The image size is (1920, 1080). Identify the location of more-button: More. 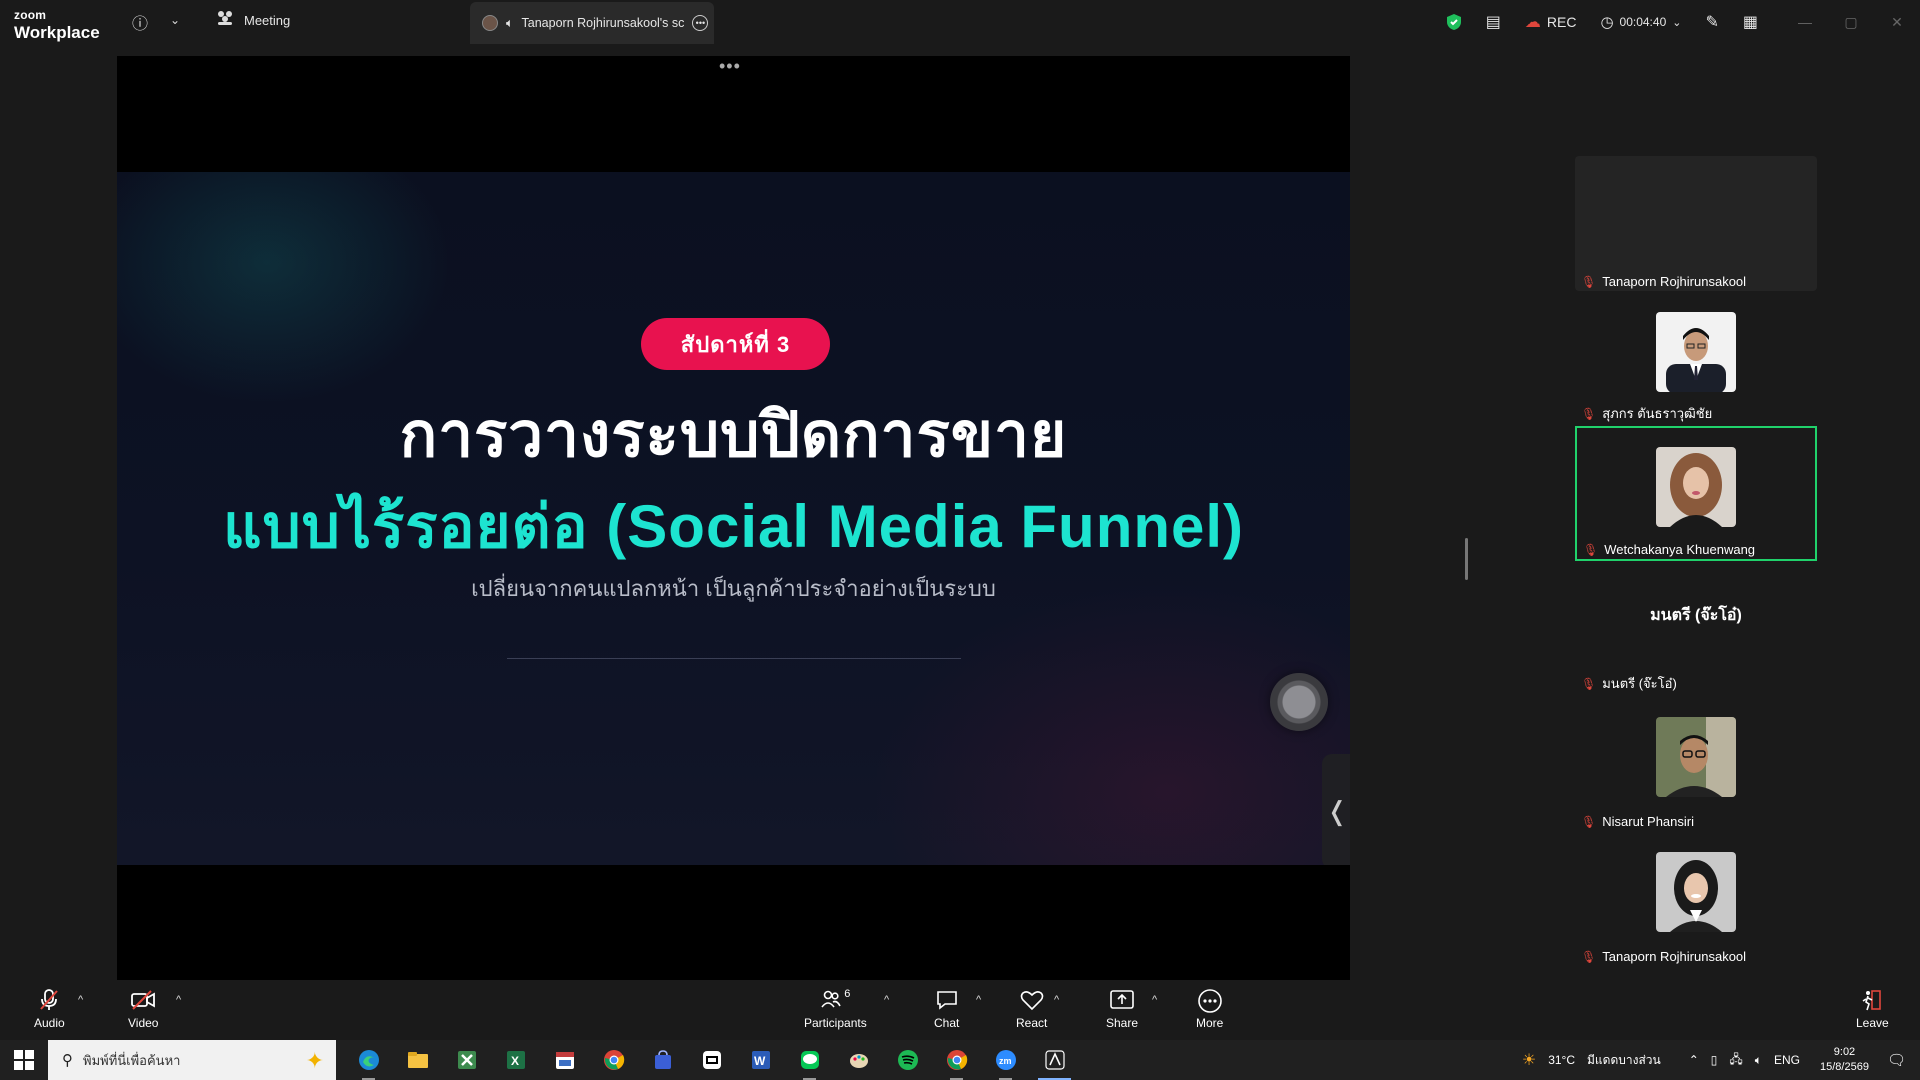
(1209, 1009).